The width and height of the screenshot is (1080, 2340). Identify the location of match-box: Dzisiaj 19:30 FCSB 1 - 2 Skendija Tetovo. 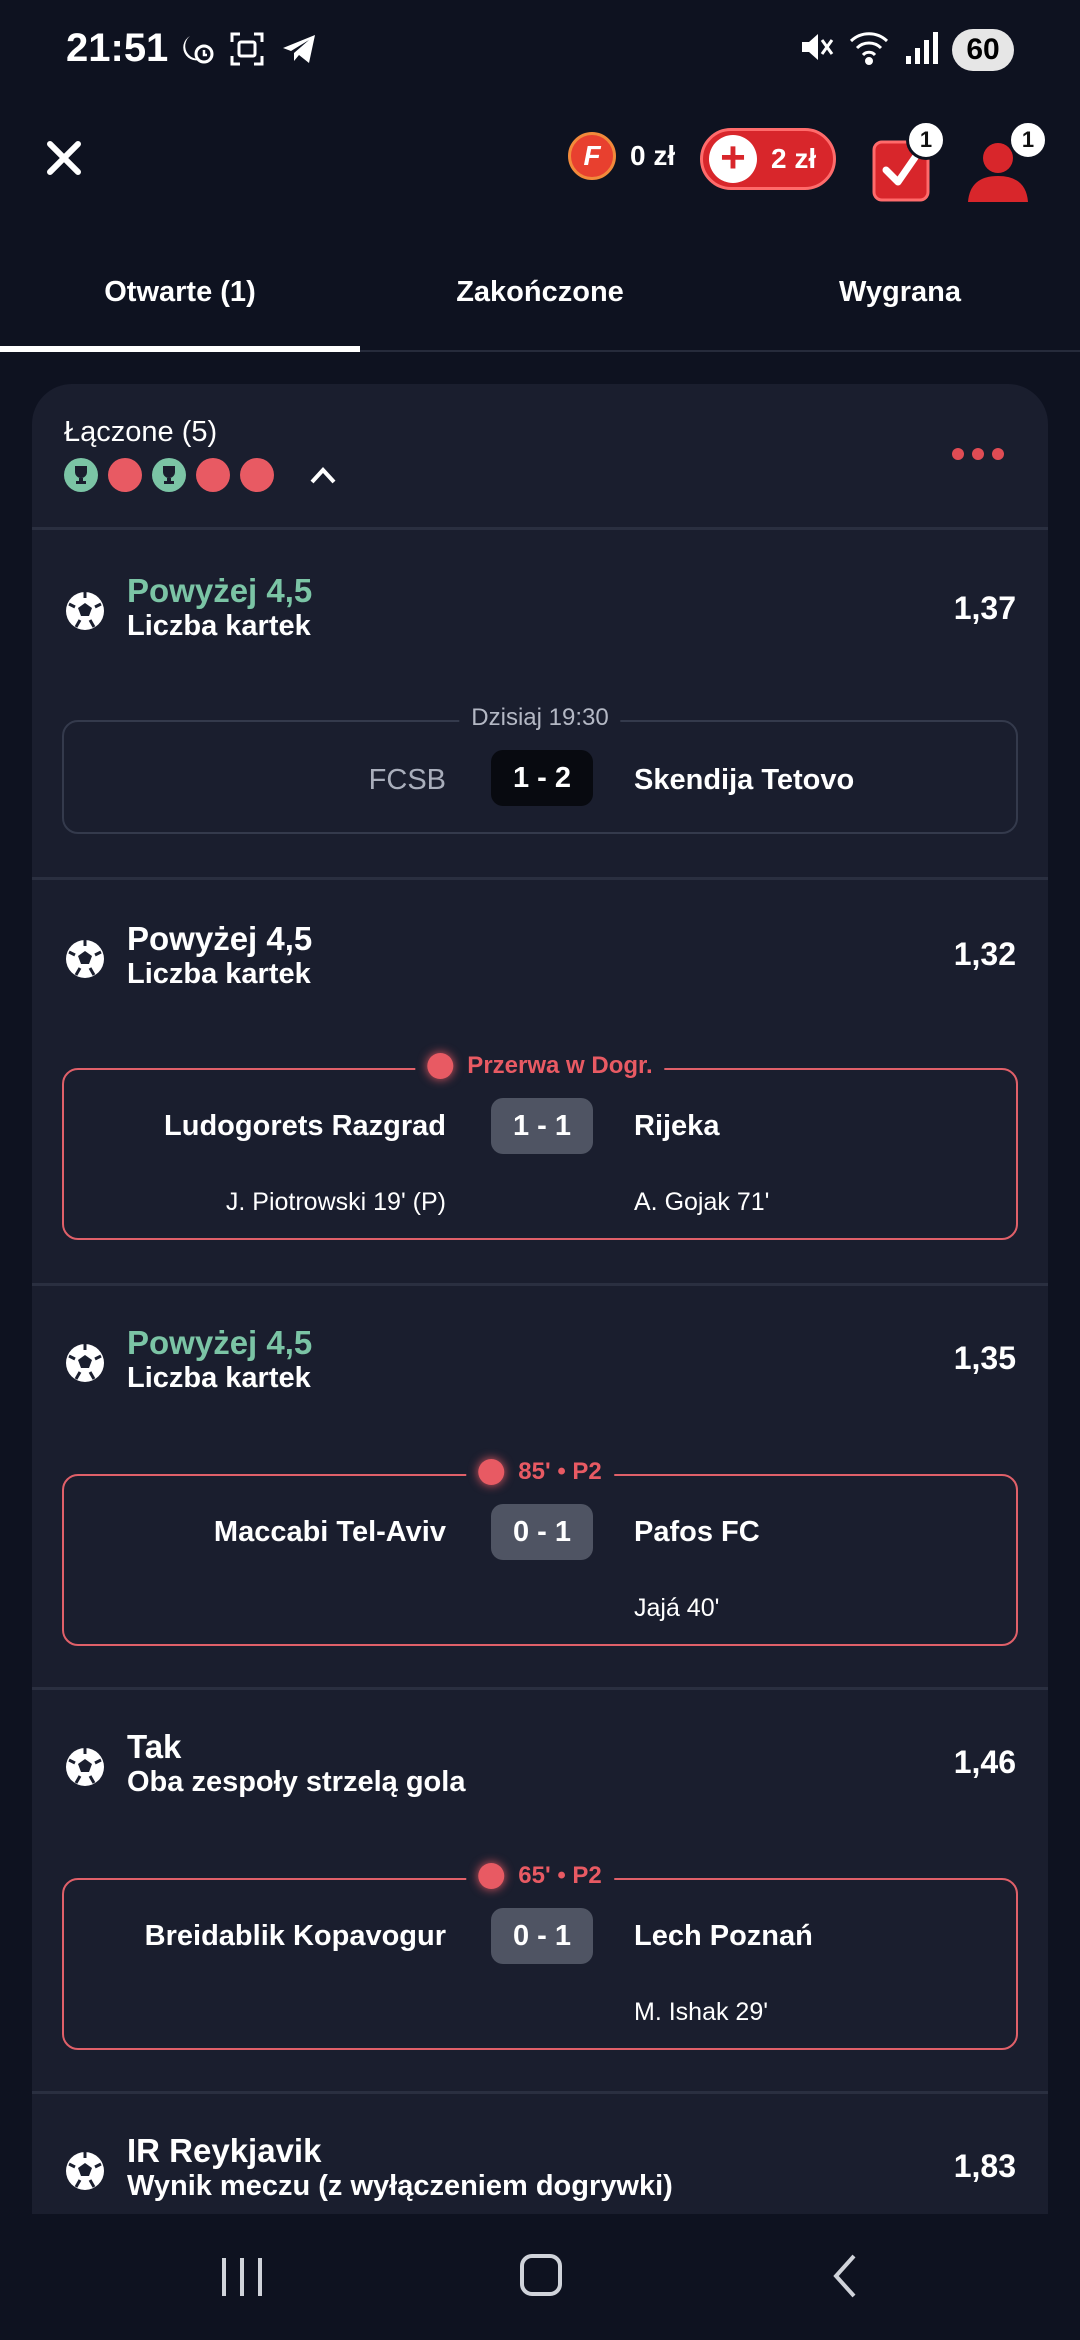
(540, 769).